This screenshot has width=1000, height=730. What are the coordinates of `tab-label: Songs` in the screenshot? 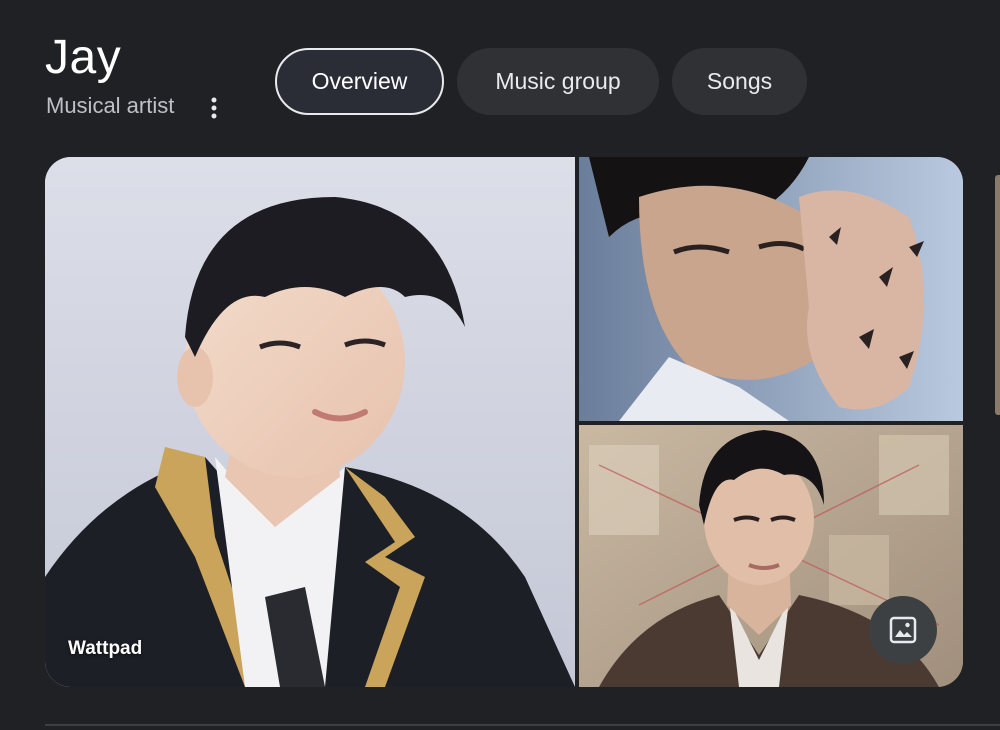 It's located at (739, 81).